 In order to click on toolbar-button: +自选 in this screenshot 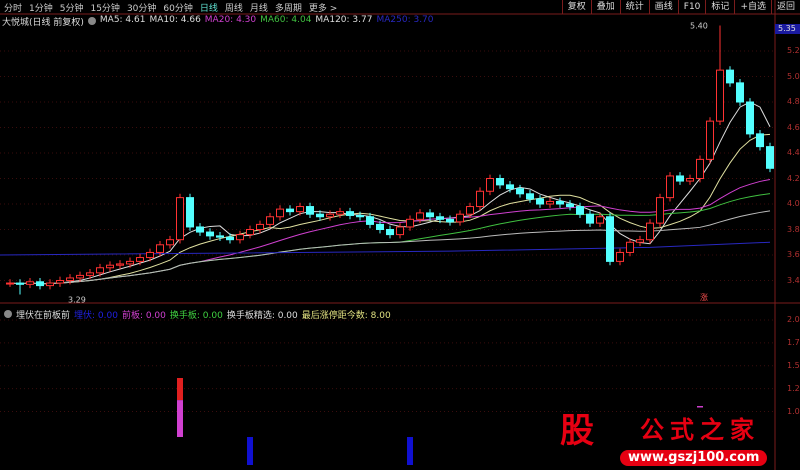, I will do `click(752, 7)`.